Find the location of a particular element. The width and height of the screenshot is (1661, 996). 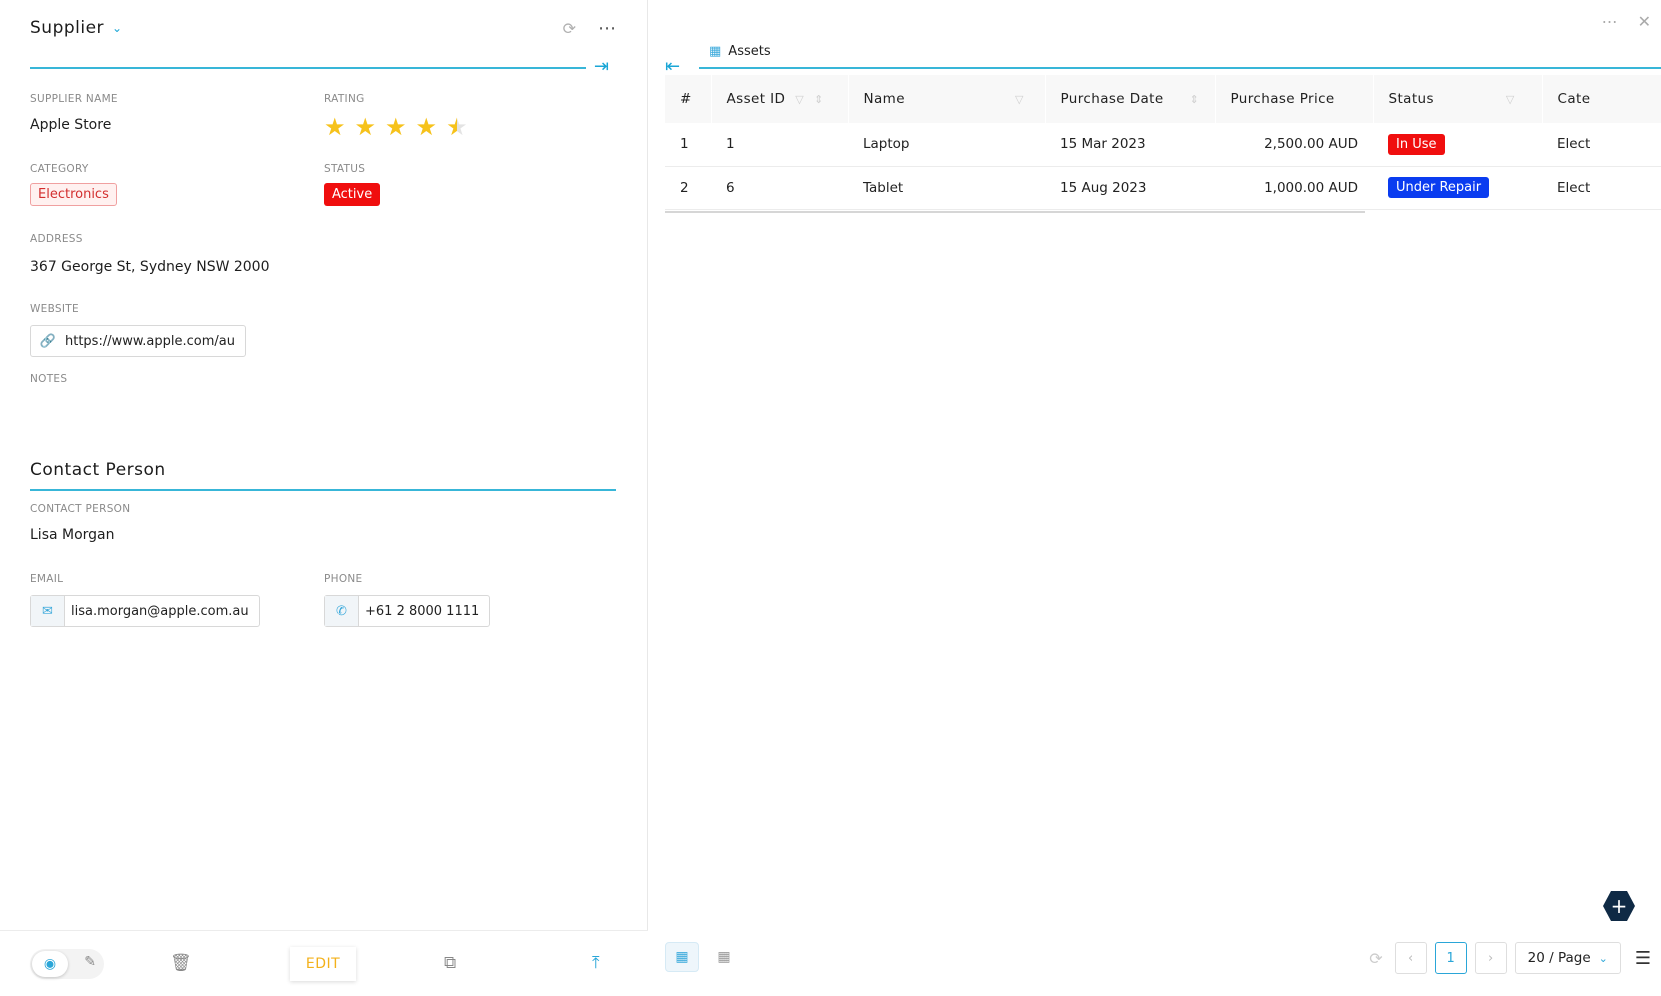

panel-footer: ◉ ✎ 🗑 EDIT ⧉ ⤒ is located at coordinates (324, 963).